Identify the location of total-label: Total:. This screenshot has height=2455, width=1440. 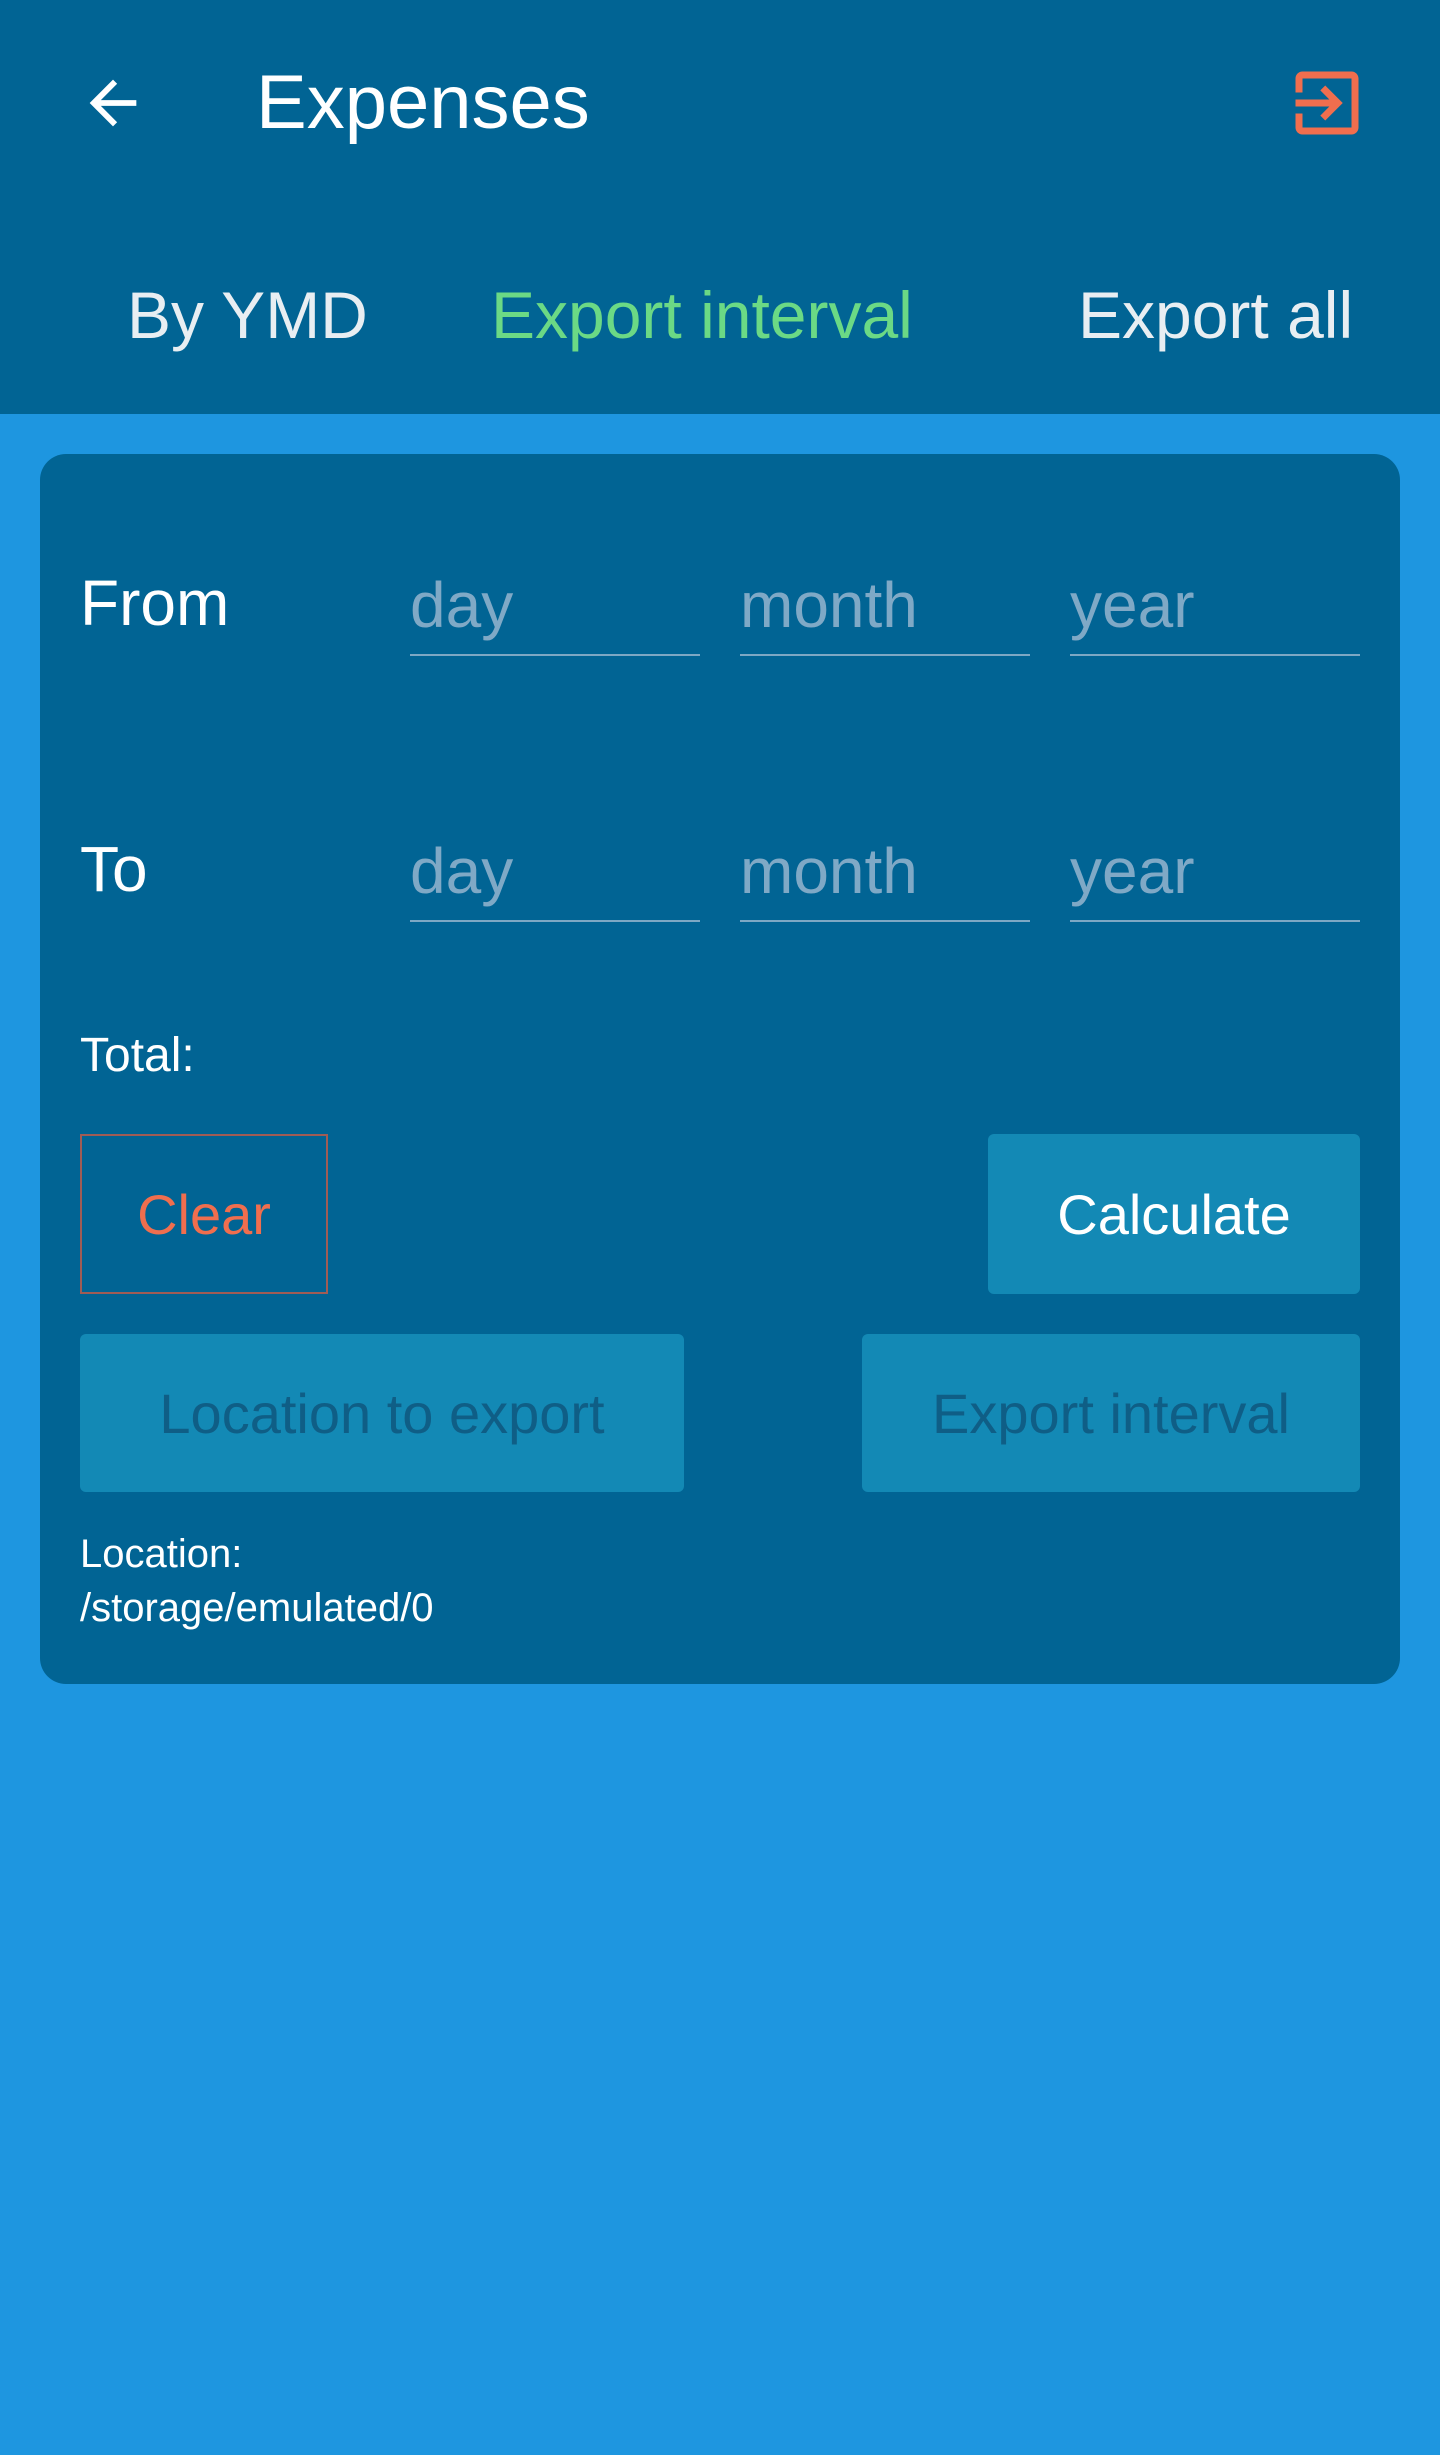
(137, 1055).